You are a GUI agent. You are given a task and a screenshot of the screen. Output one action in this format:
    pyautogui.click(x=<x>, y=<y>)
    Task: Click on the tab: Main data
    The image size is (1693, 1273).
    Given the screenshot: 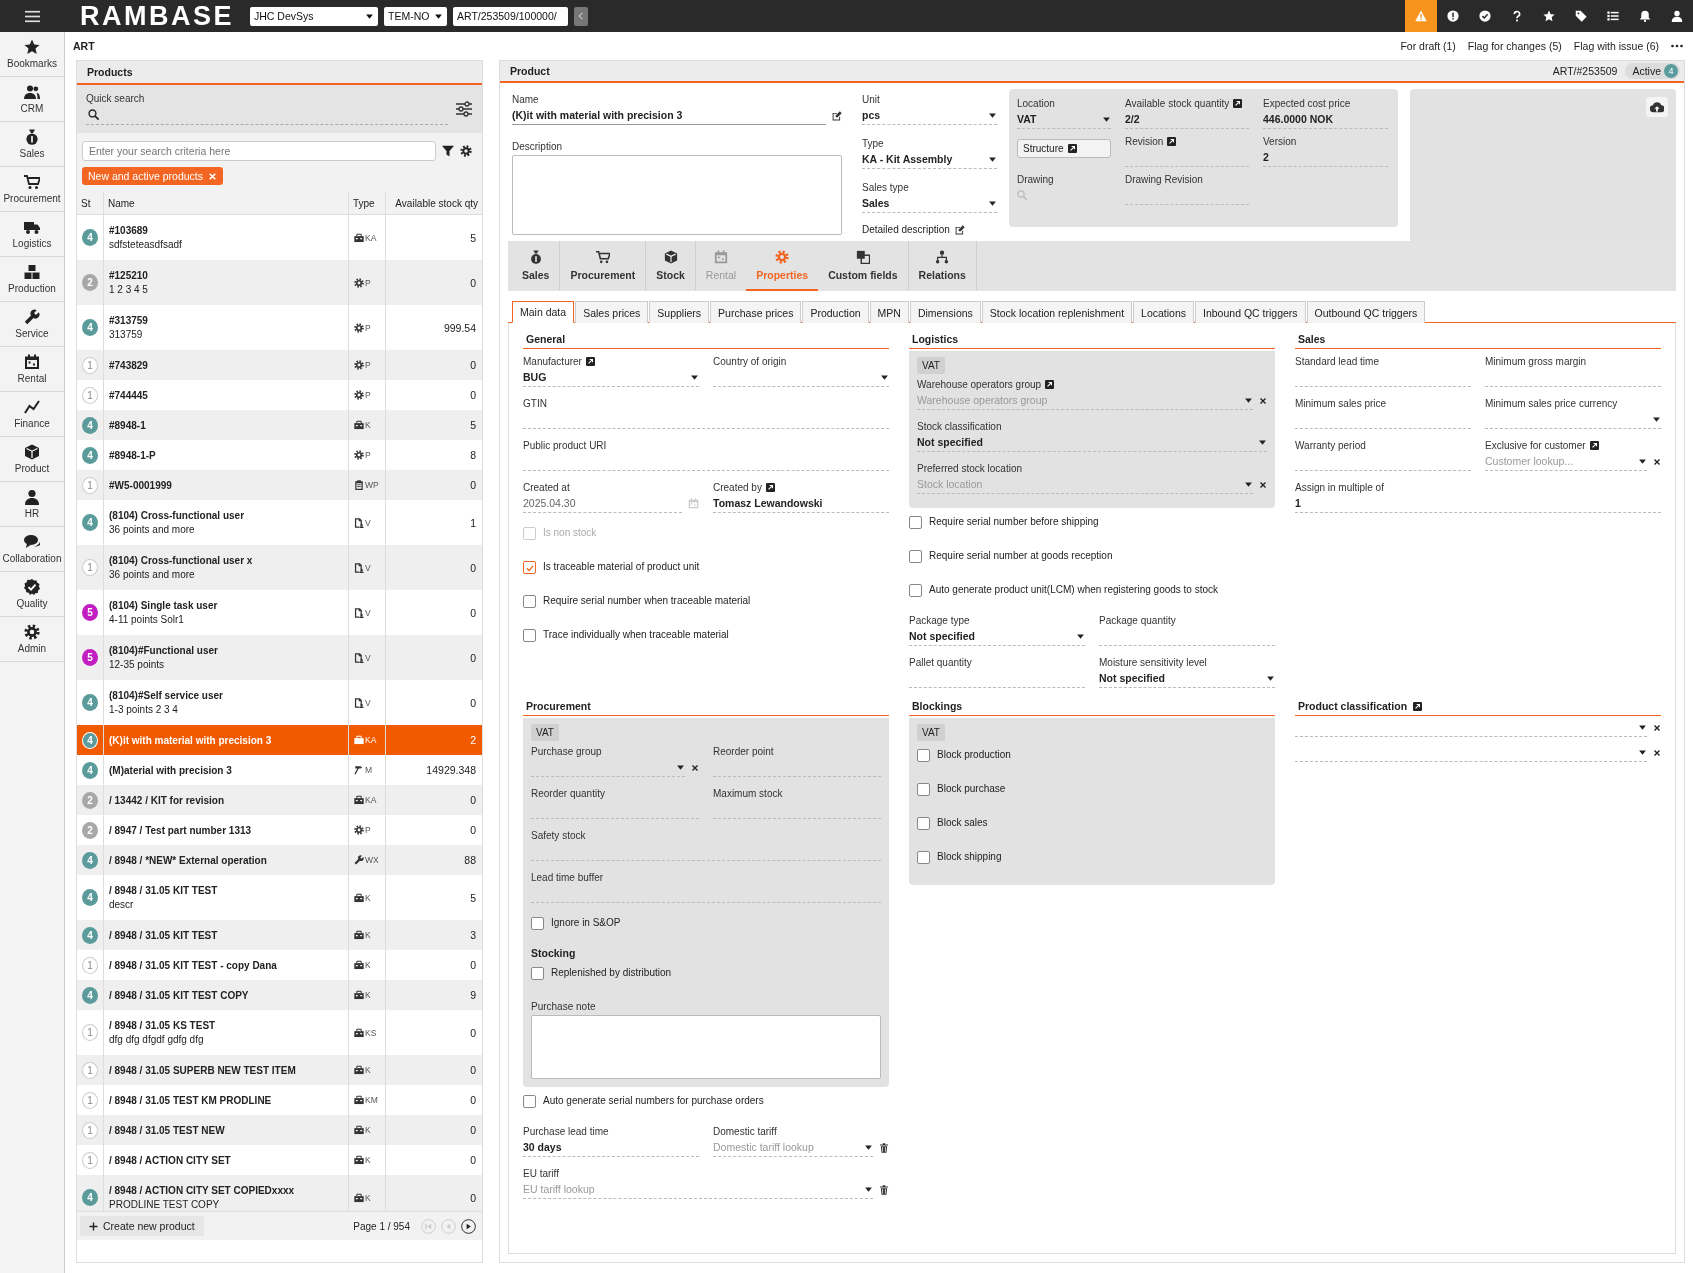 What is the action you would take?
    pyautogui.click(x=543, y=312)
    